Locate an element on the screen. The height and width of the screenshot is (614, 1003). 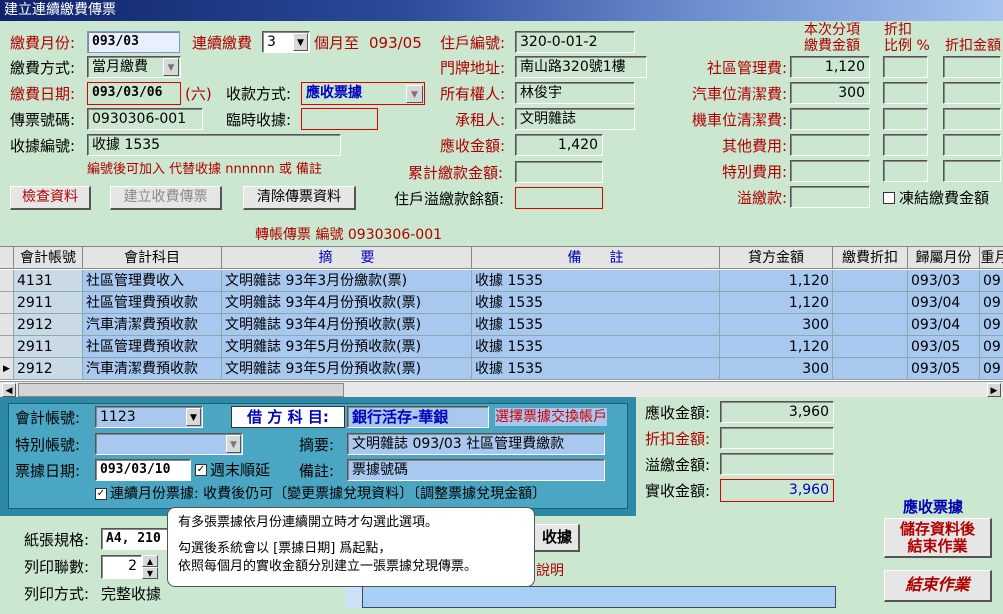
voucher-no-input: 0930306-001 is located at coordinates (145, 119).